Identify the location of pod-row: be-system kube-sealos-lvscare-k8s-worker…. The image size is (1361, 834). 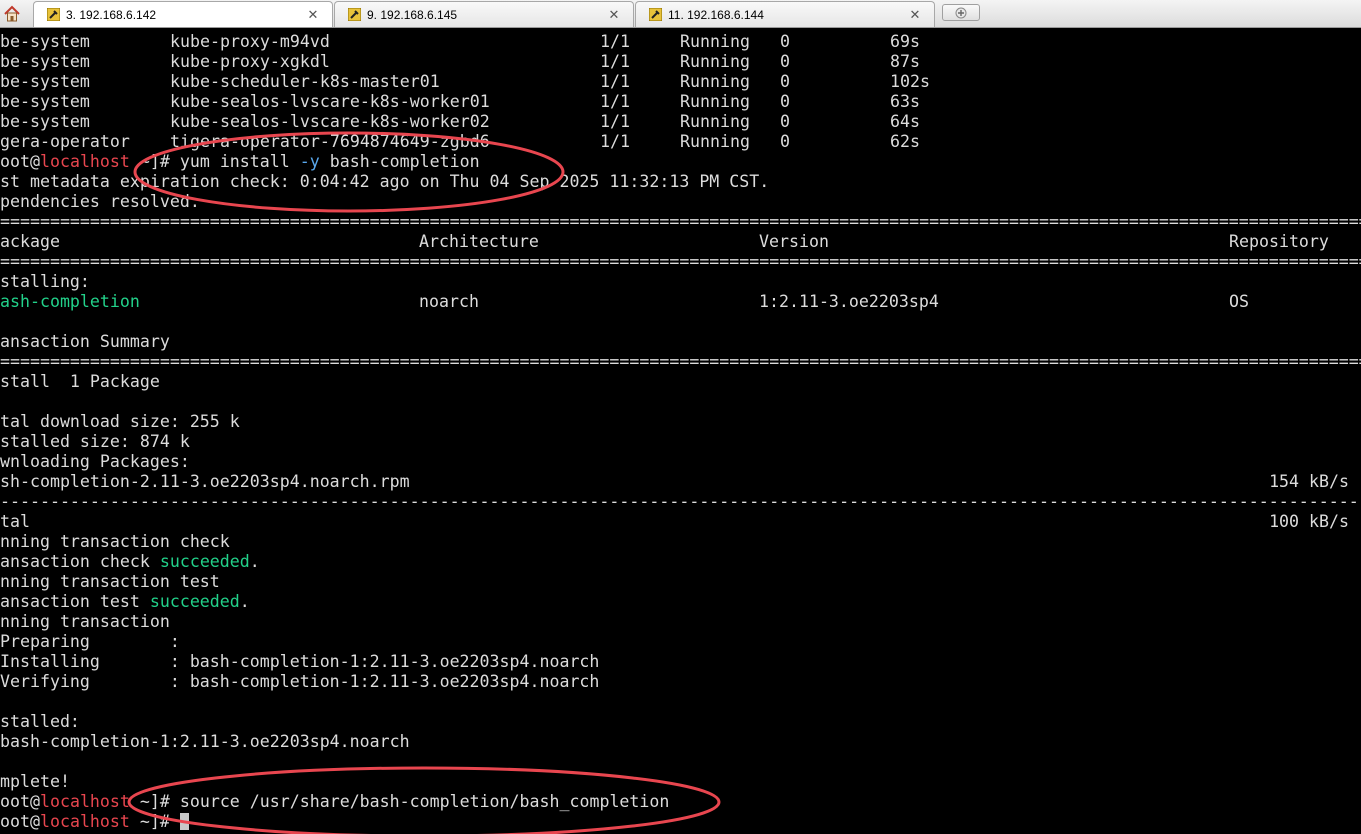
(460, 102).